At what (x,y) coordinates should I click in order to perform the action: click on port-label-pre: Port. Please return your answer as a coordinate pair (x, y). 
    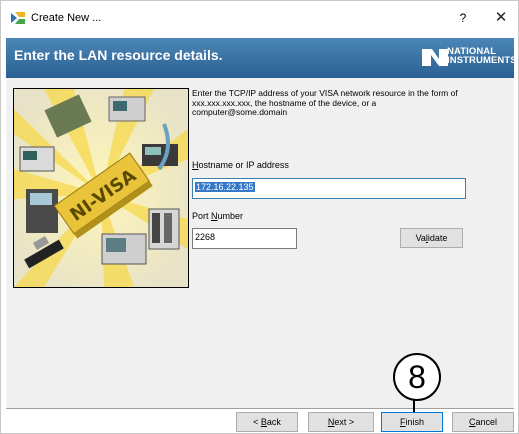
    Looking at the image, I should click on (202, 216).